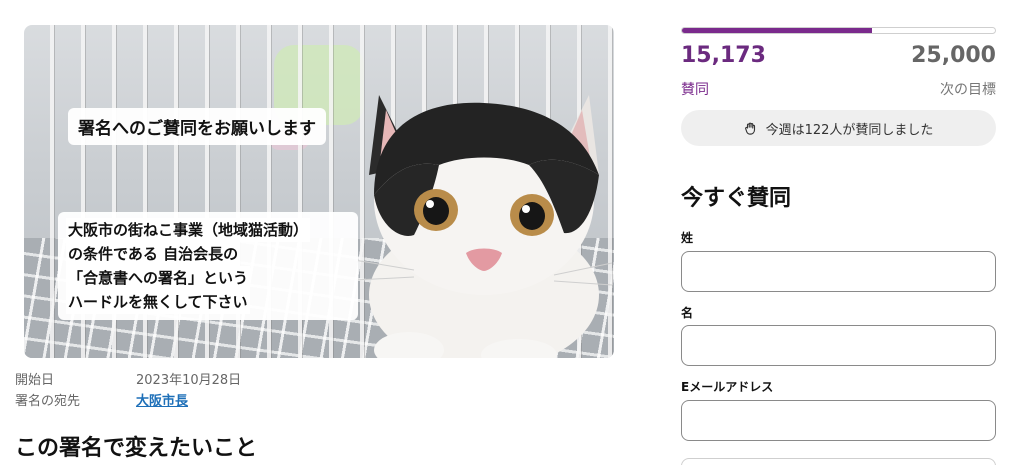 This screenshot has width=1024, height=465. I want to click on signature-count-label: 賛同, so click(695, 90).